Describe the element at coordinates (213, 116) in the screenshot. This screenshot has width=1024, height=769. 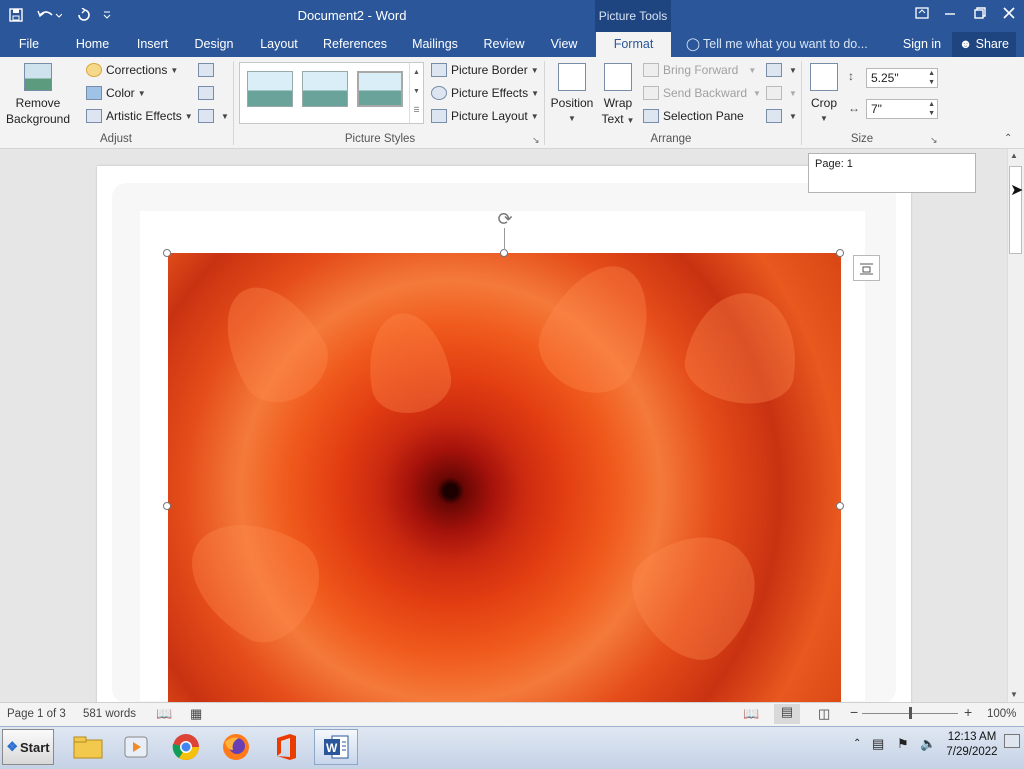
I see `reset-picture-button: ▼` at that location.